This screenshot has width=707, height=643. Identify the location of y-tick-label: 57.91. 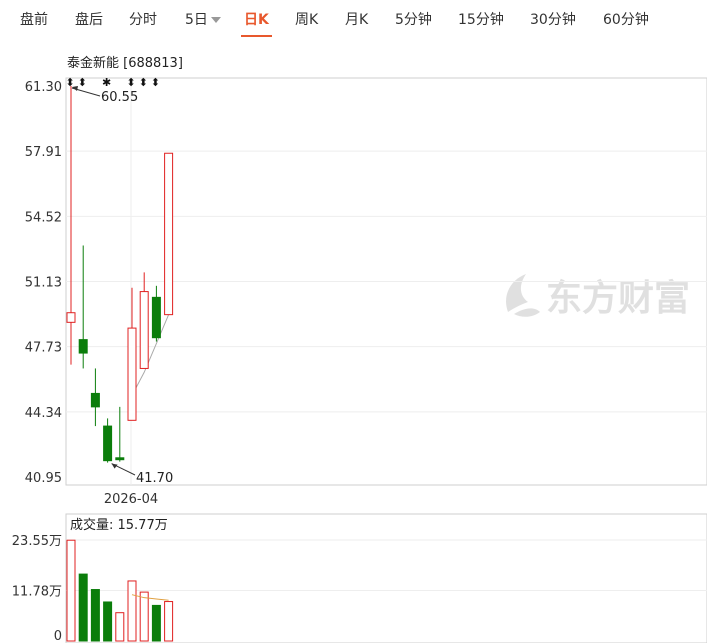
(43, 152).